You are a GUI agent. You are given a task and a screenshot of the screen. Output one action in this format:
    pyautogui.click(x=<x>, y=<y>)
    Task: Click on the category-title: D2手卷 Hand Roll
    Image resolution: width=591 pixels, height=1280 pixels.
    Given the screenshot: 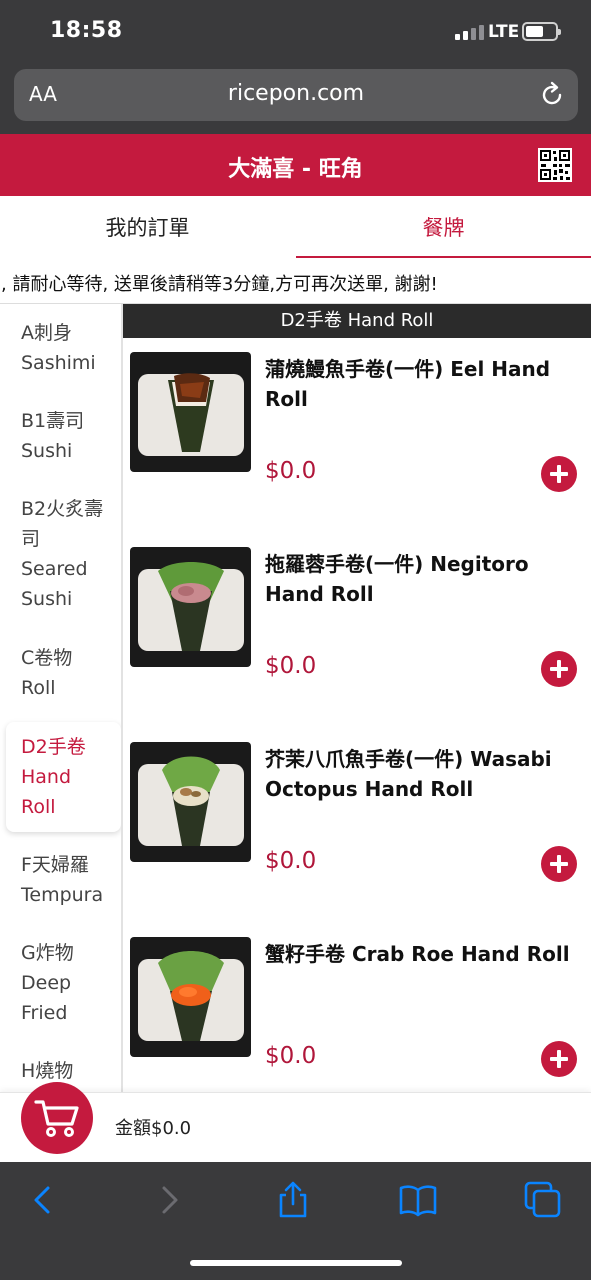 What is the action you would take?
    pyautogui.click(x=357, y=321)
    